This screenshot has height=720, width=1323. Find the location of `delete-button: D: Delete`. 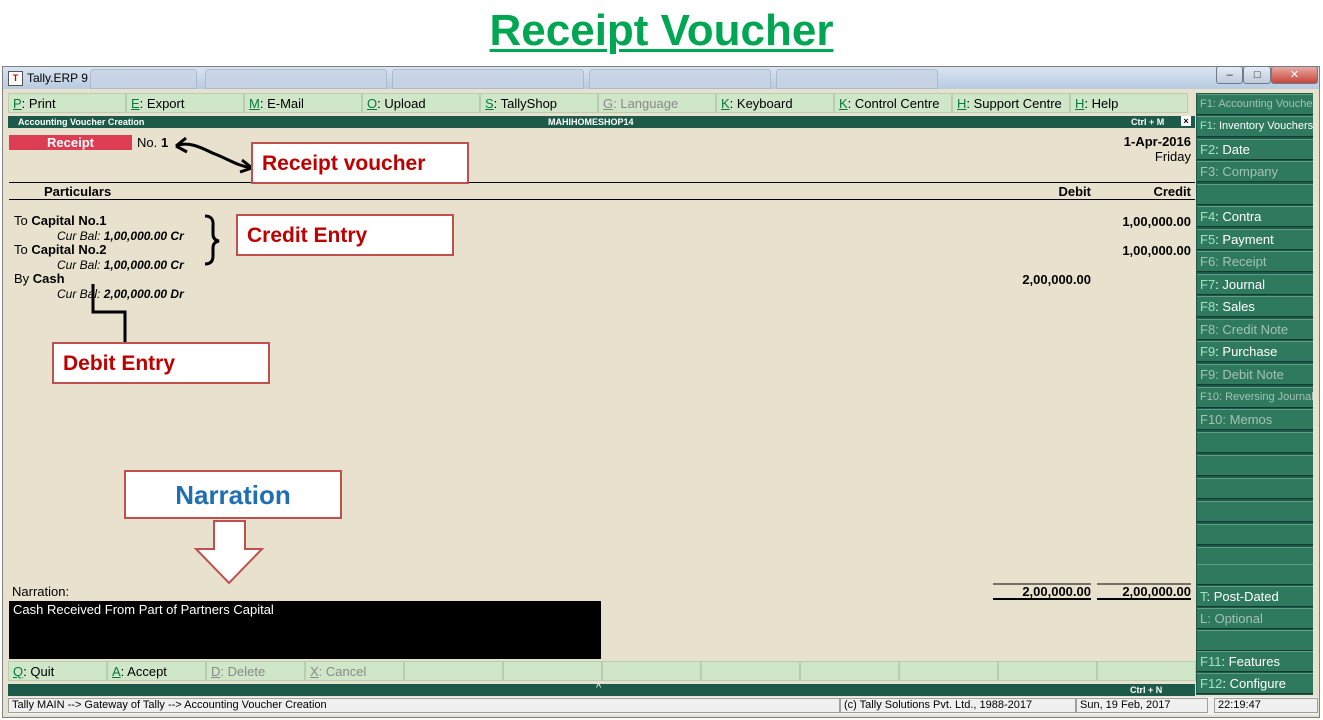

delete-button: D: Delete is located at coordinates (255, 671).